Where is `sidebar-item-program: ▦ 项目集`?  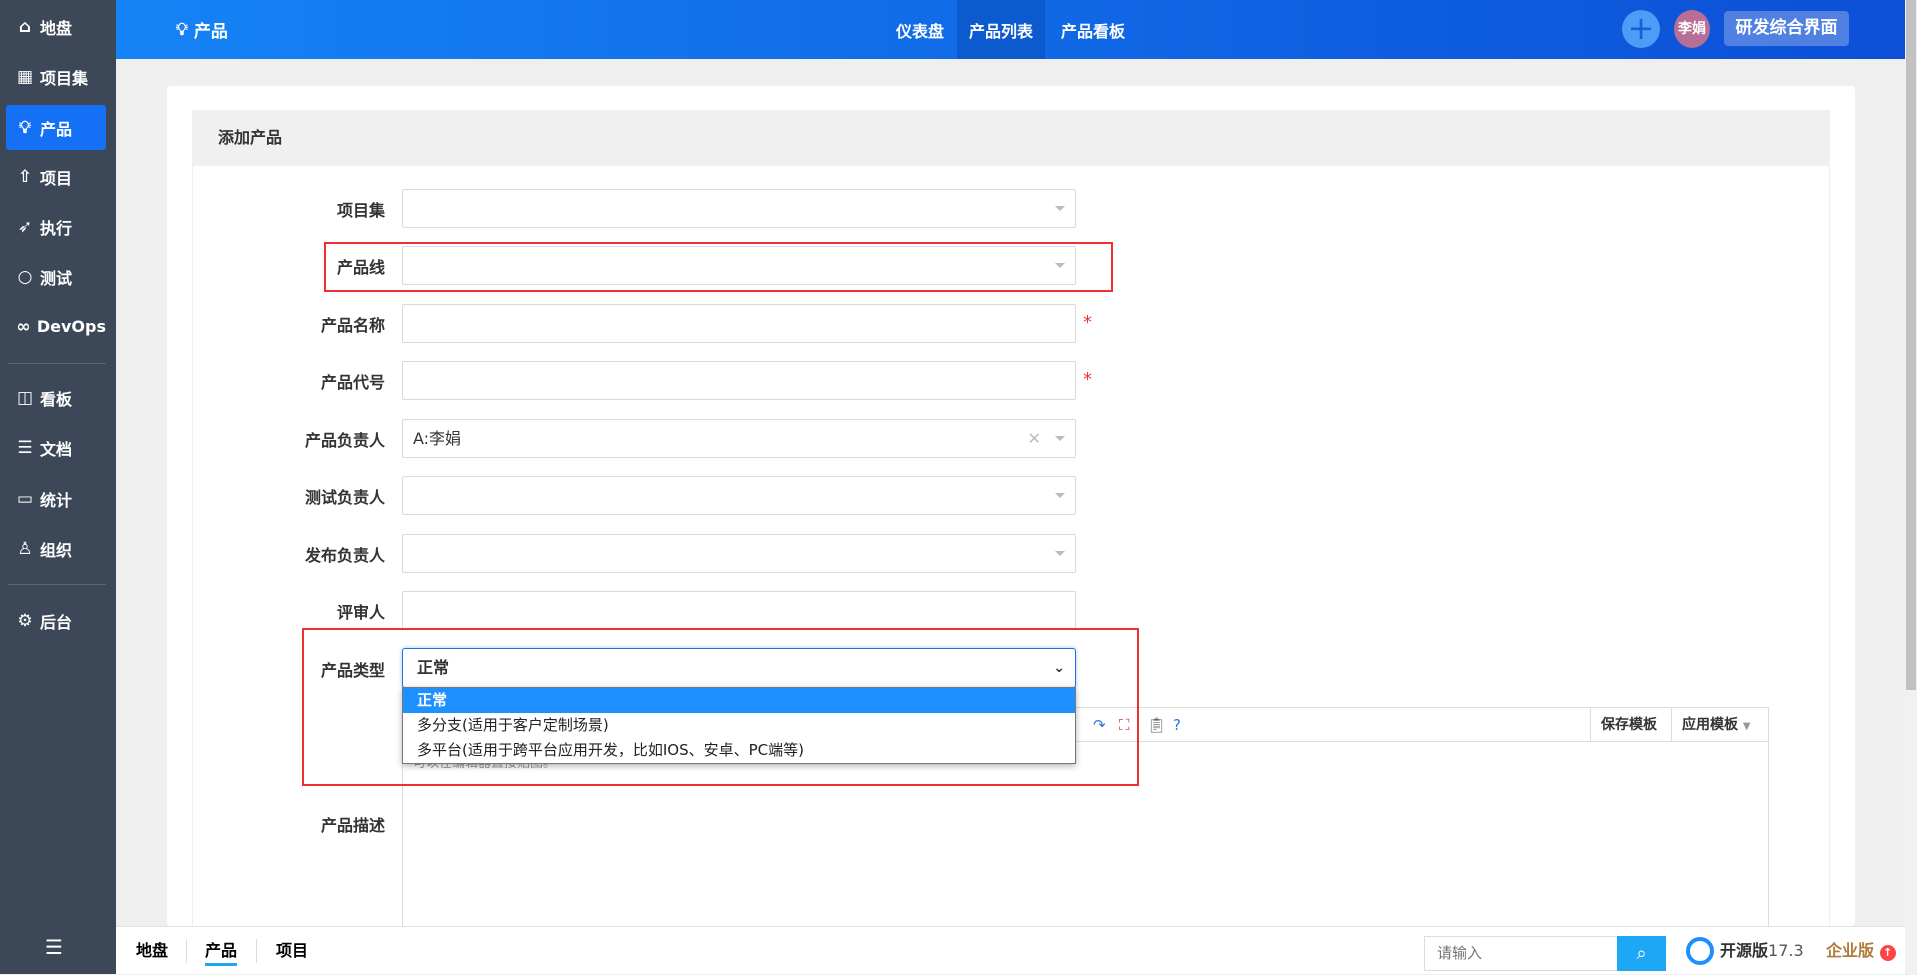
sidebar-item-program: ▦ 项目集 is located at coordinates (56, 76).